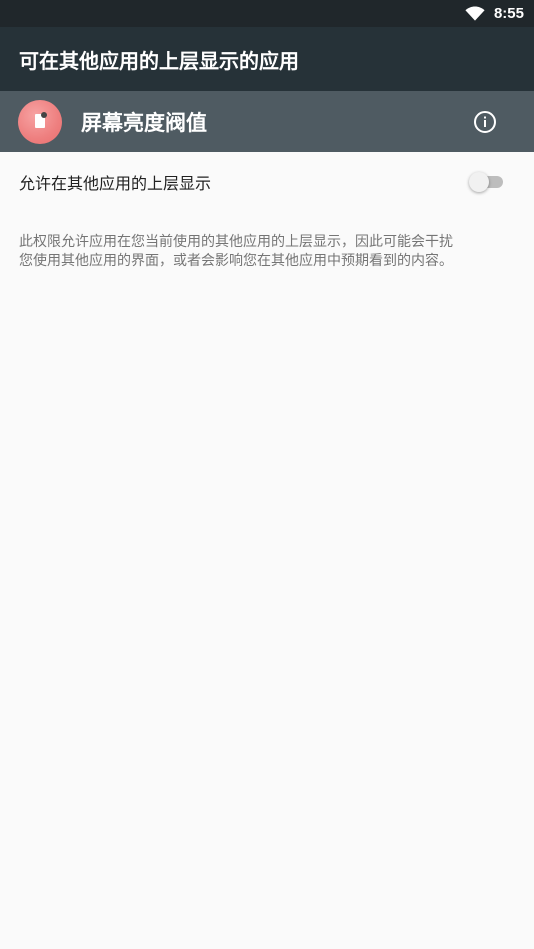  What do you see at coordinates (40, 121) in the screenshot?
I see `app-icon` at bounding box center [40, 121].